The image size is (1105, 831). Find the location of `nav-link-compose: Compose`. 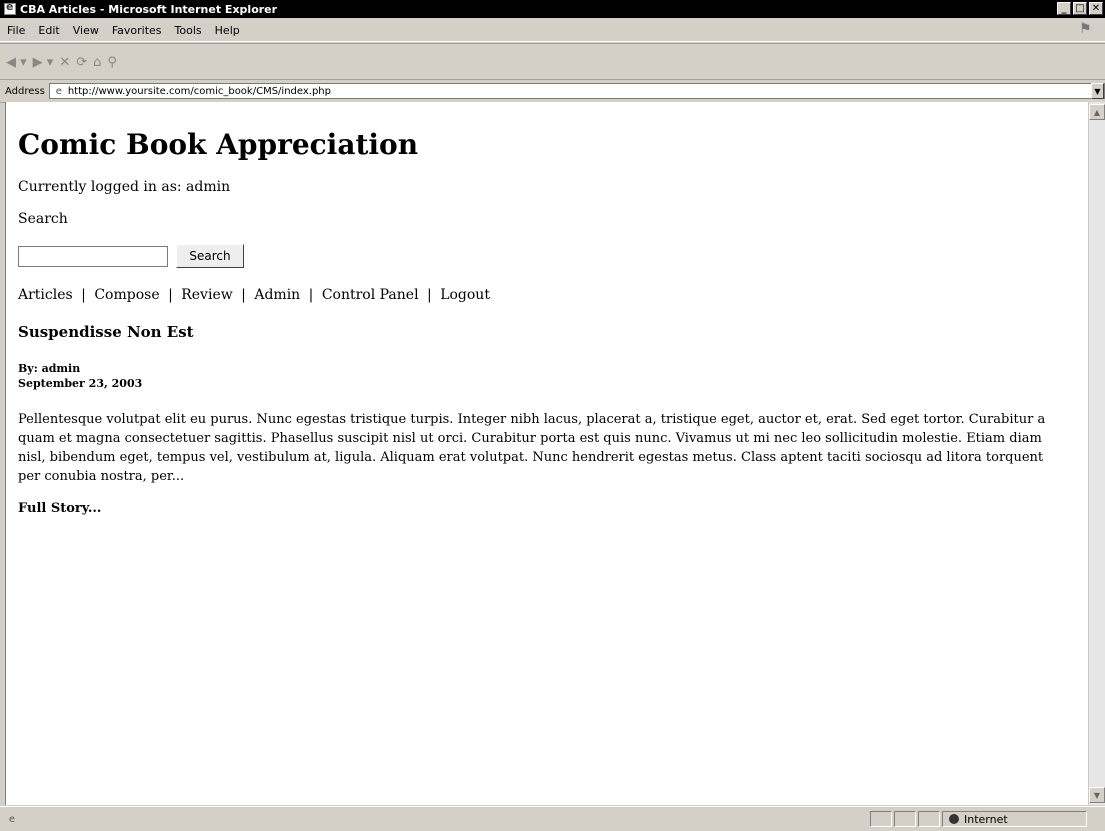

nav-link-compose: Compose is located at coordinates (126, 295).